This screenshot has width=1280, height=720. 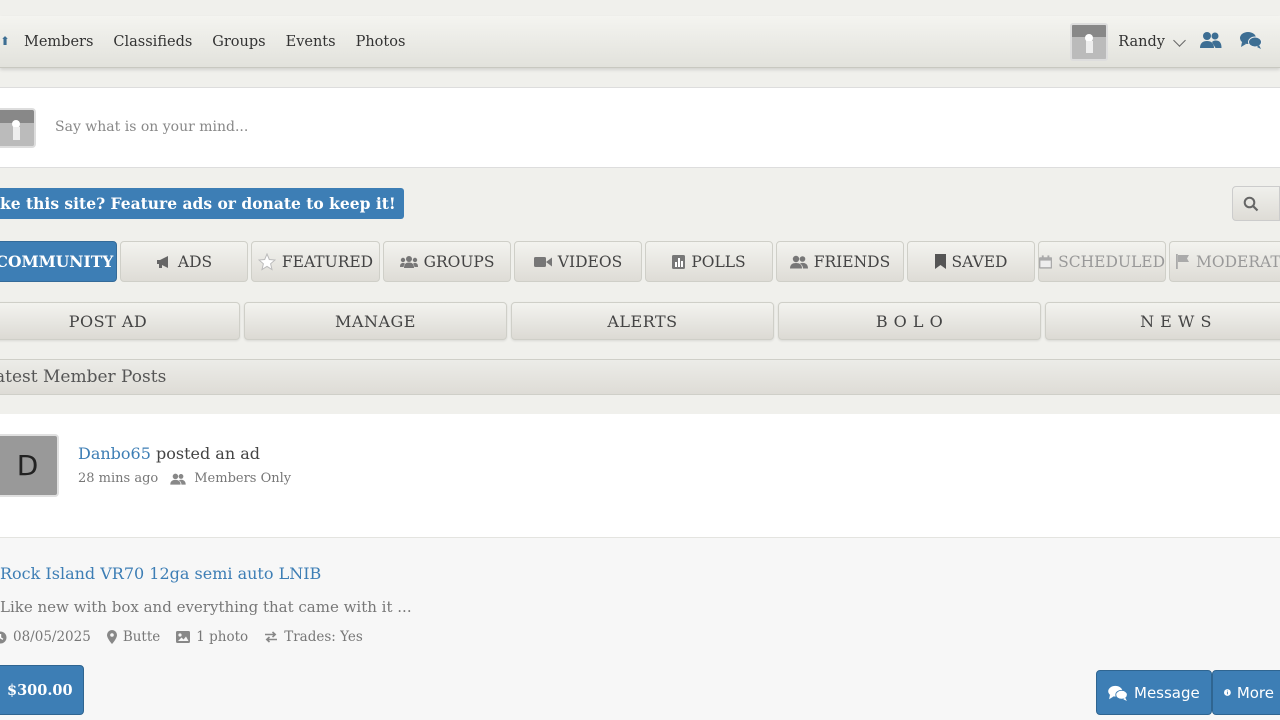 What do you see at coordinates (1167, 692) in the screenshot?
I see `message-label: Message` at bounding box center [1167, 692].